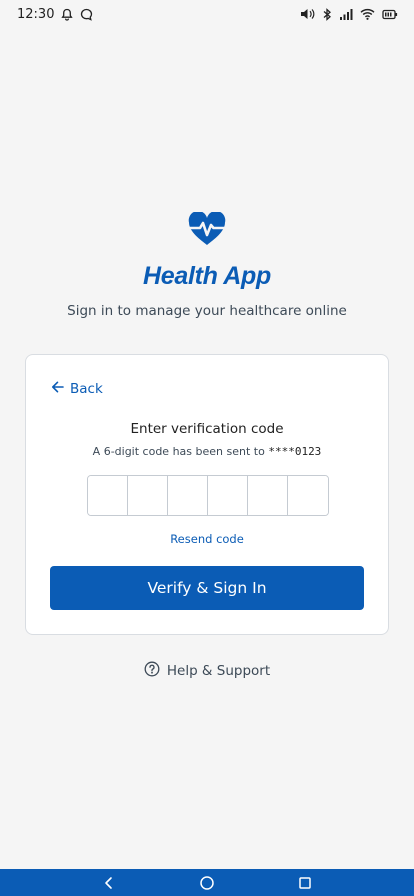 Image resolution: width=414 pixels, height=896 pixels. What do you see at coordinates (207, 539) in the screenshot?
I see `resend-code-link: Resend code` at bounding box center [207, 539].